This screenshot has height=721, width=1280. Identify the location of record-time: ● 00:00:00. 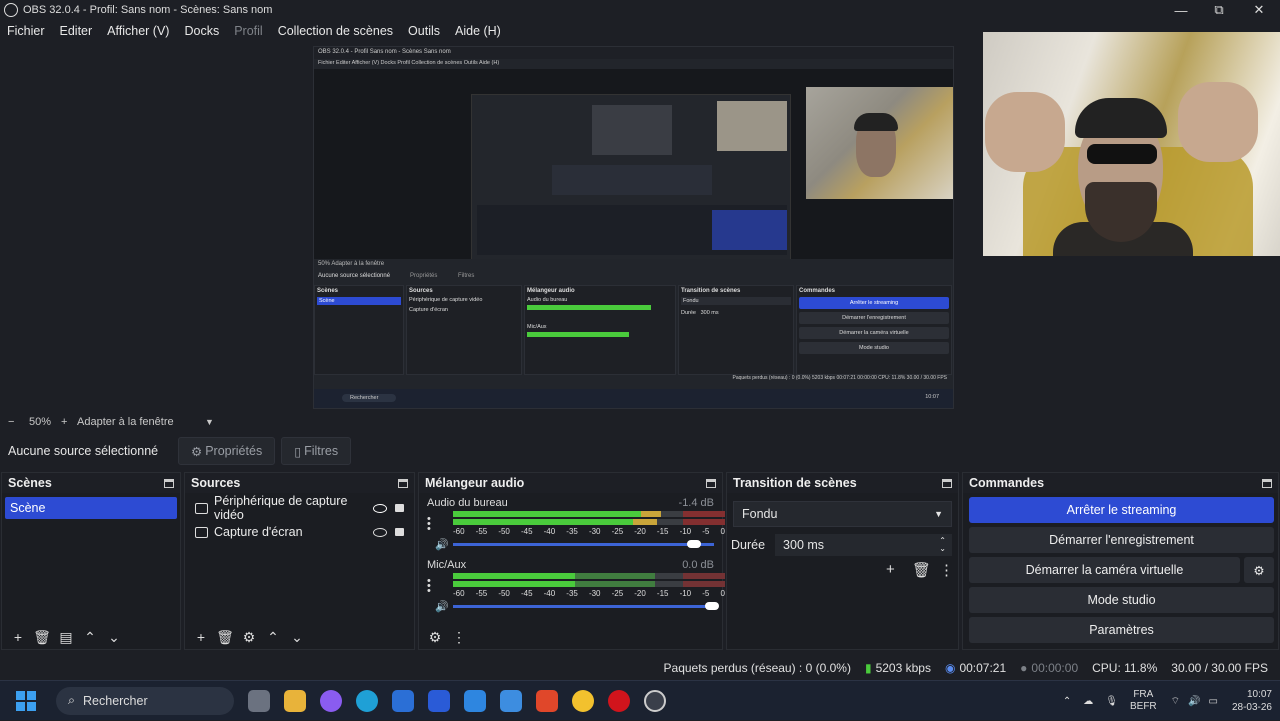
(1049, 668).